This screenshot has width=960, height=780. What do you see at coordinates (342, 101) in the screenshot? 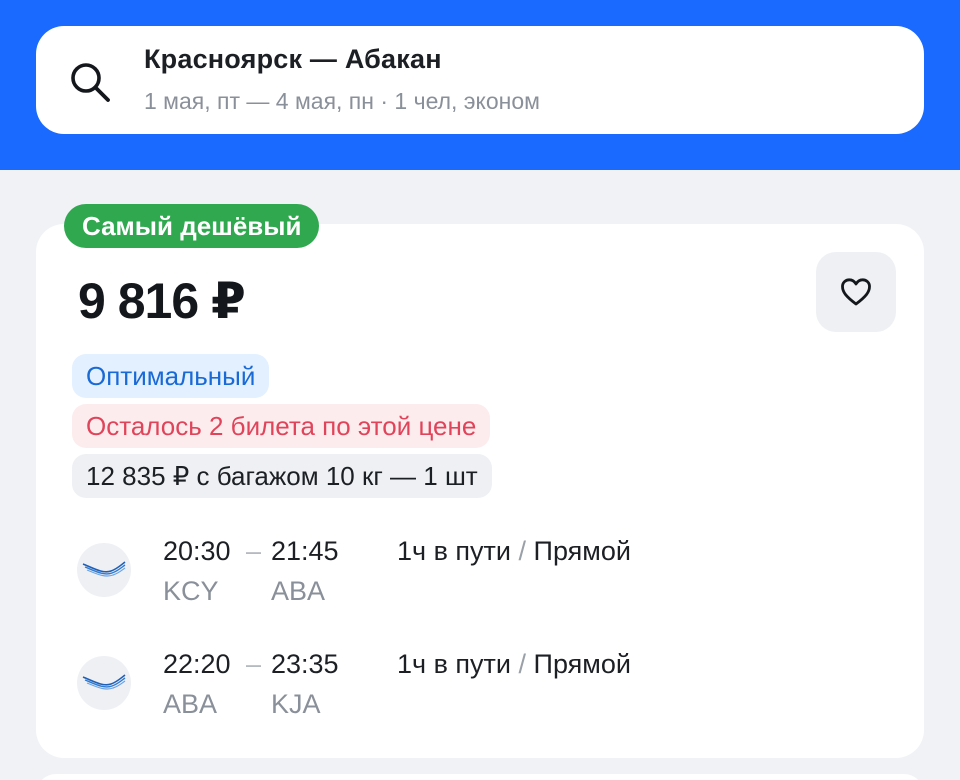
I see `search-details: 1 мая, пт — 4 мая, пн · 1 чел, эконом` at bounding box center [342, 101].